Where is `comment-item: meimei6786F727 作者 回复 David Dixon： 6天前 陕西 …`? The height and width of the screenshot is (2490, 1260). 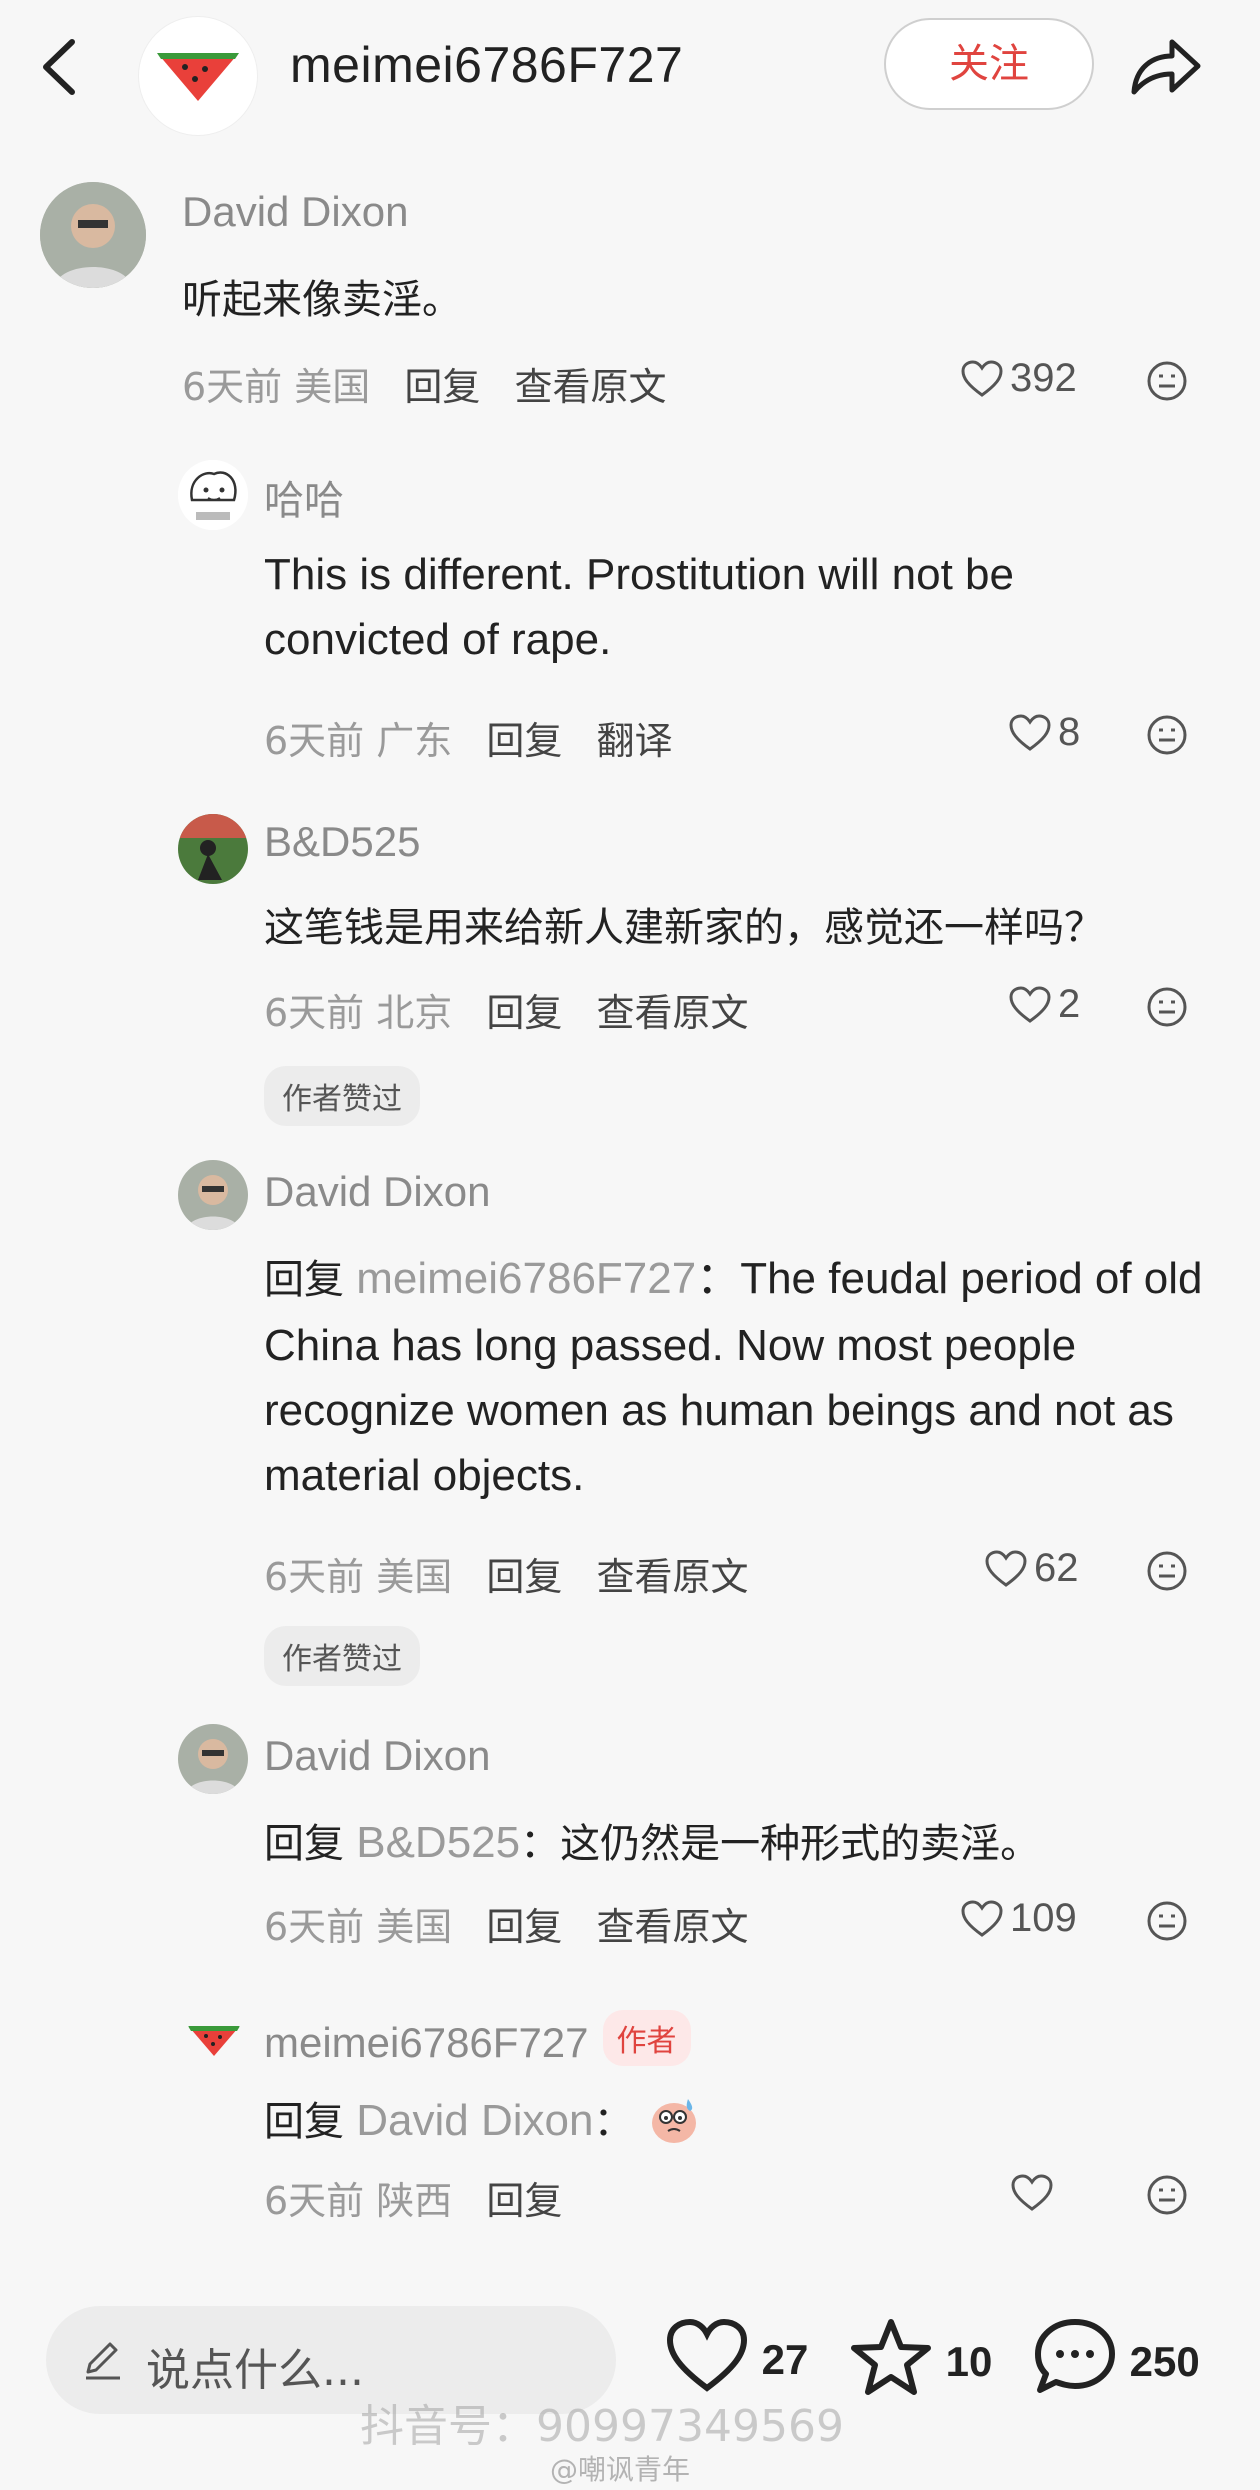
comment-item: meimei6786F727 作者 回复 David Dixon： 6天前 陕西 … is located at coordinates (630, 2114).